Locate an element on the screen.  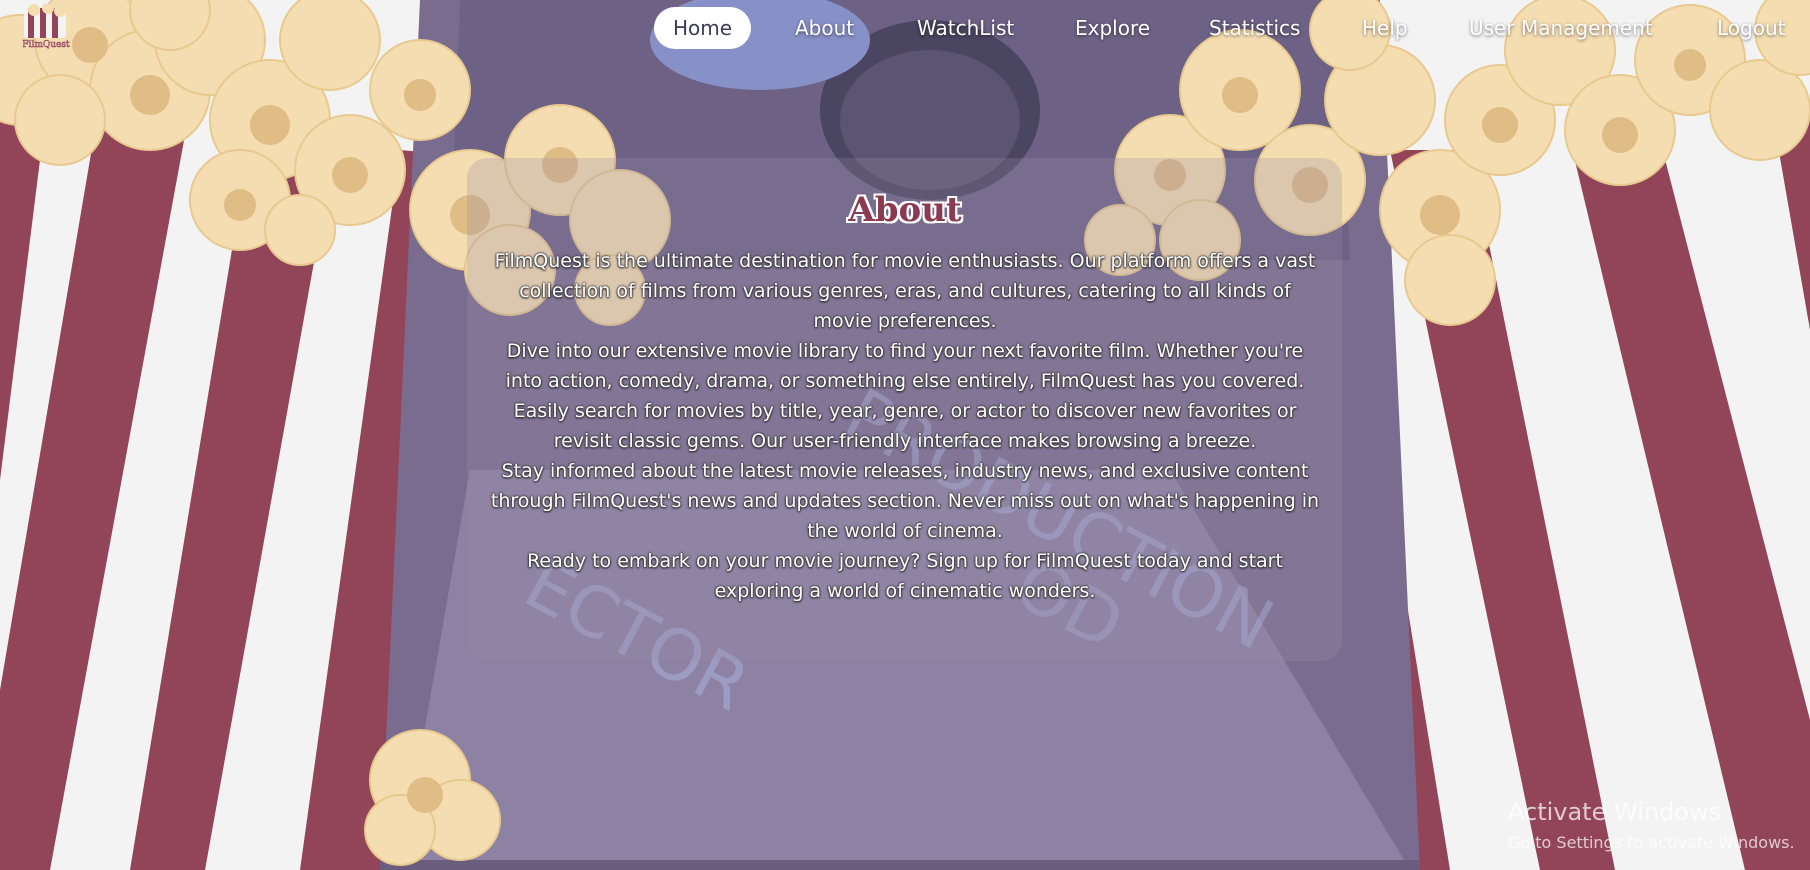
nav-statistics-link: Statistics is located at coordinates (1254, 28).